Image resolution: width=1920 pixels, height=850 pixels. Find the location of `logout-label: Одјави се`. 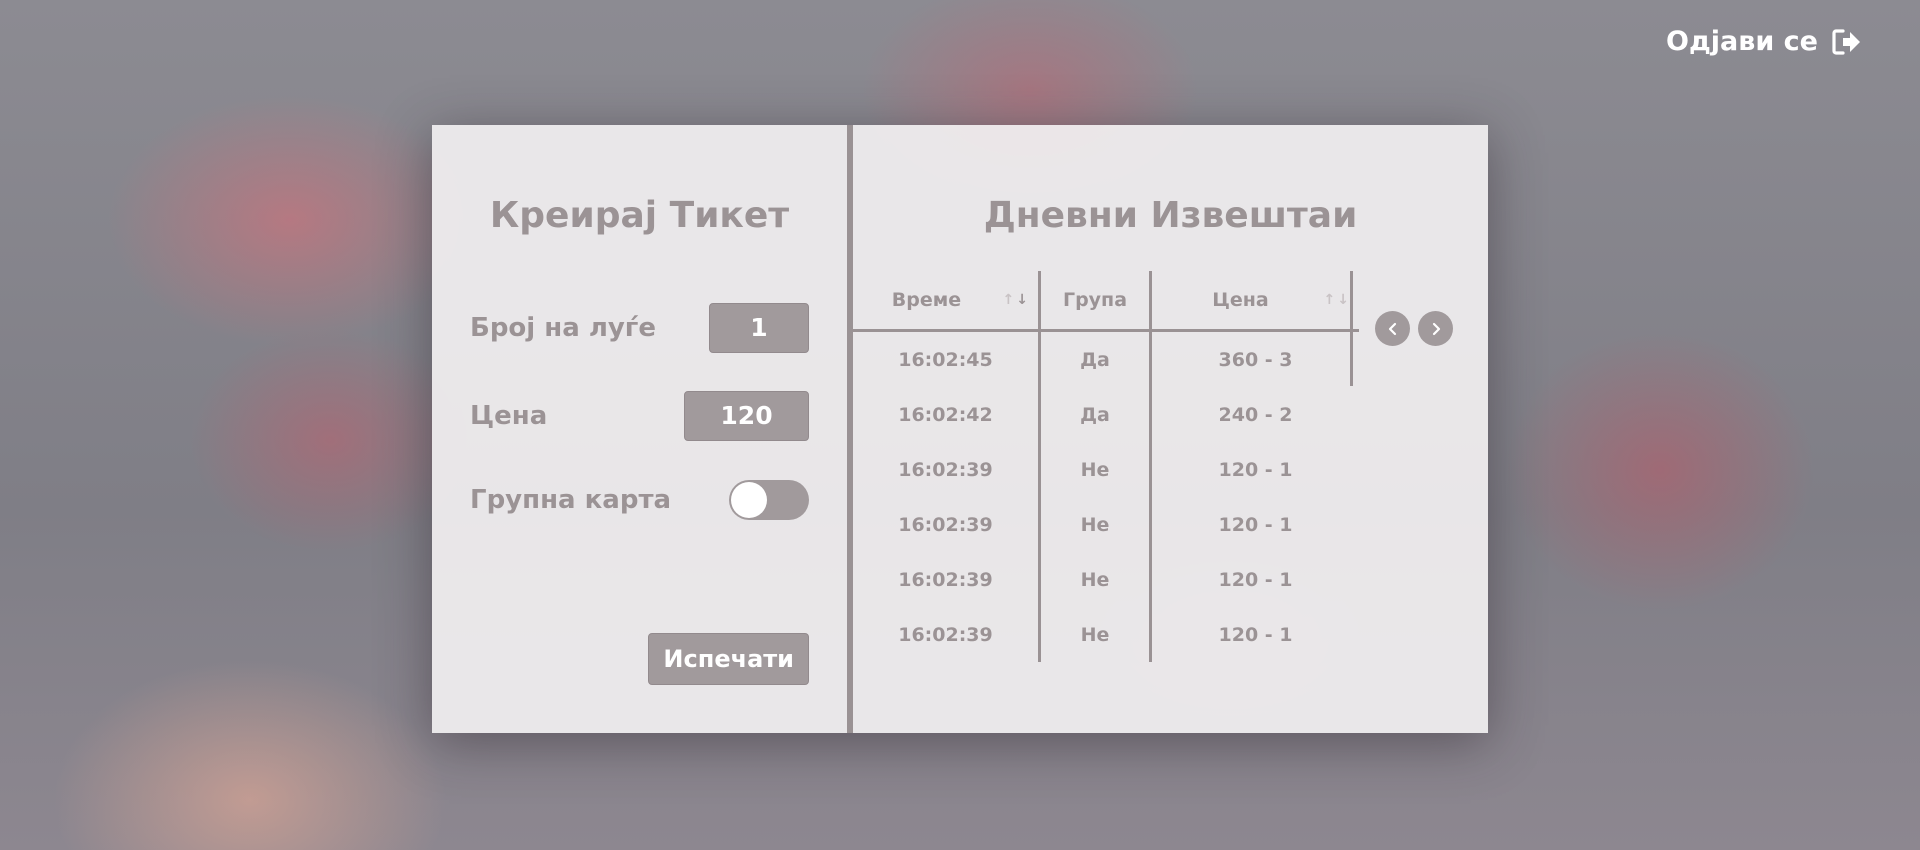

logout-label: Одјави се is located at coordinates (1742, 41).